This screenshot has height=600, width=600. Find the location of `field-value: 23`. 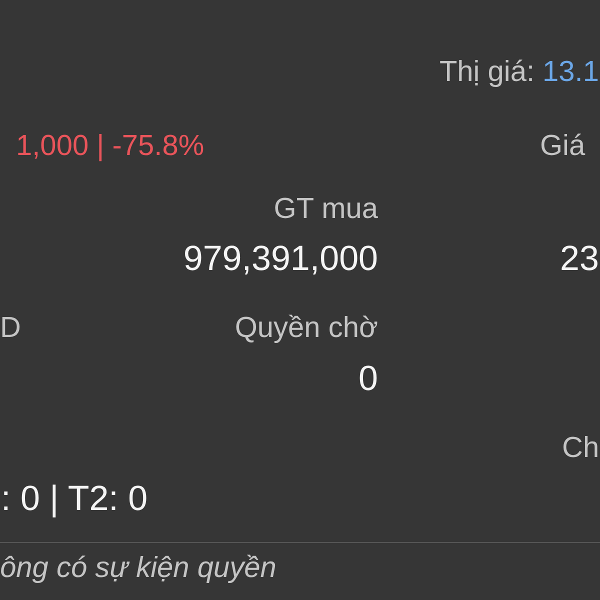

field-value: 23 is located at coordinates (579, 259).